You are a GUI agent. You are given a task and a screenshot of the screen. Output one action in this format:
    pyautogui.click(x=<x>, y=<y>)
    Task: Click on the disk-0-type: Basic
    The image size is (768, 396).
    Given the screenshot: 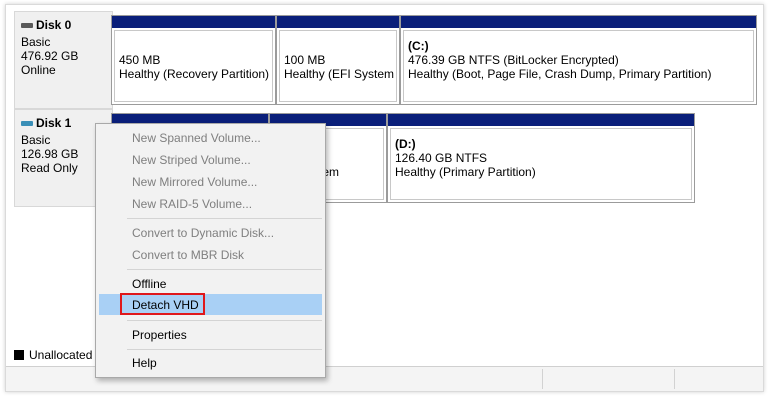 What is the action you would take?
    pyautogui.click(x=36, y=42)
    